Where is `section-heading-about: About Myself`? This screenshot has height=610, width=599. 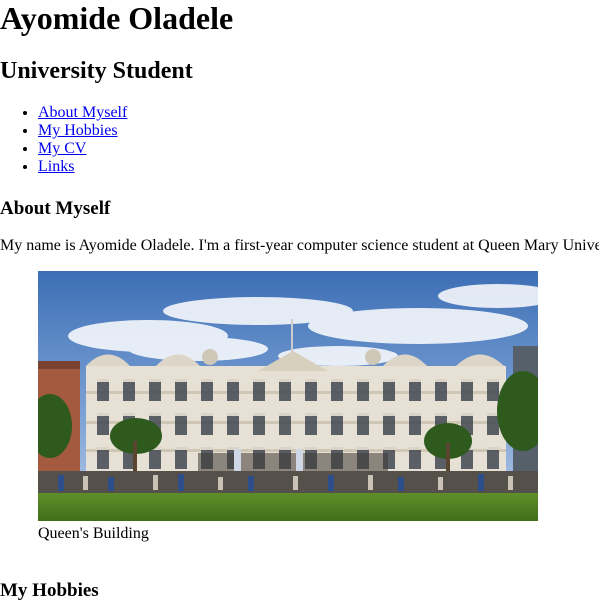
section-heading-about: About Myself is located at coordinates (55, 208).